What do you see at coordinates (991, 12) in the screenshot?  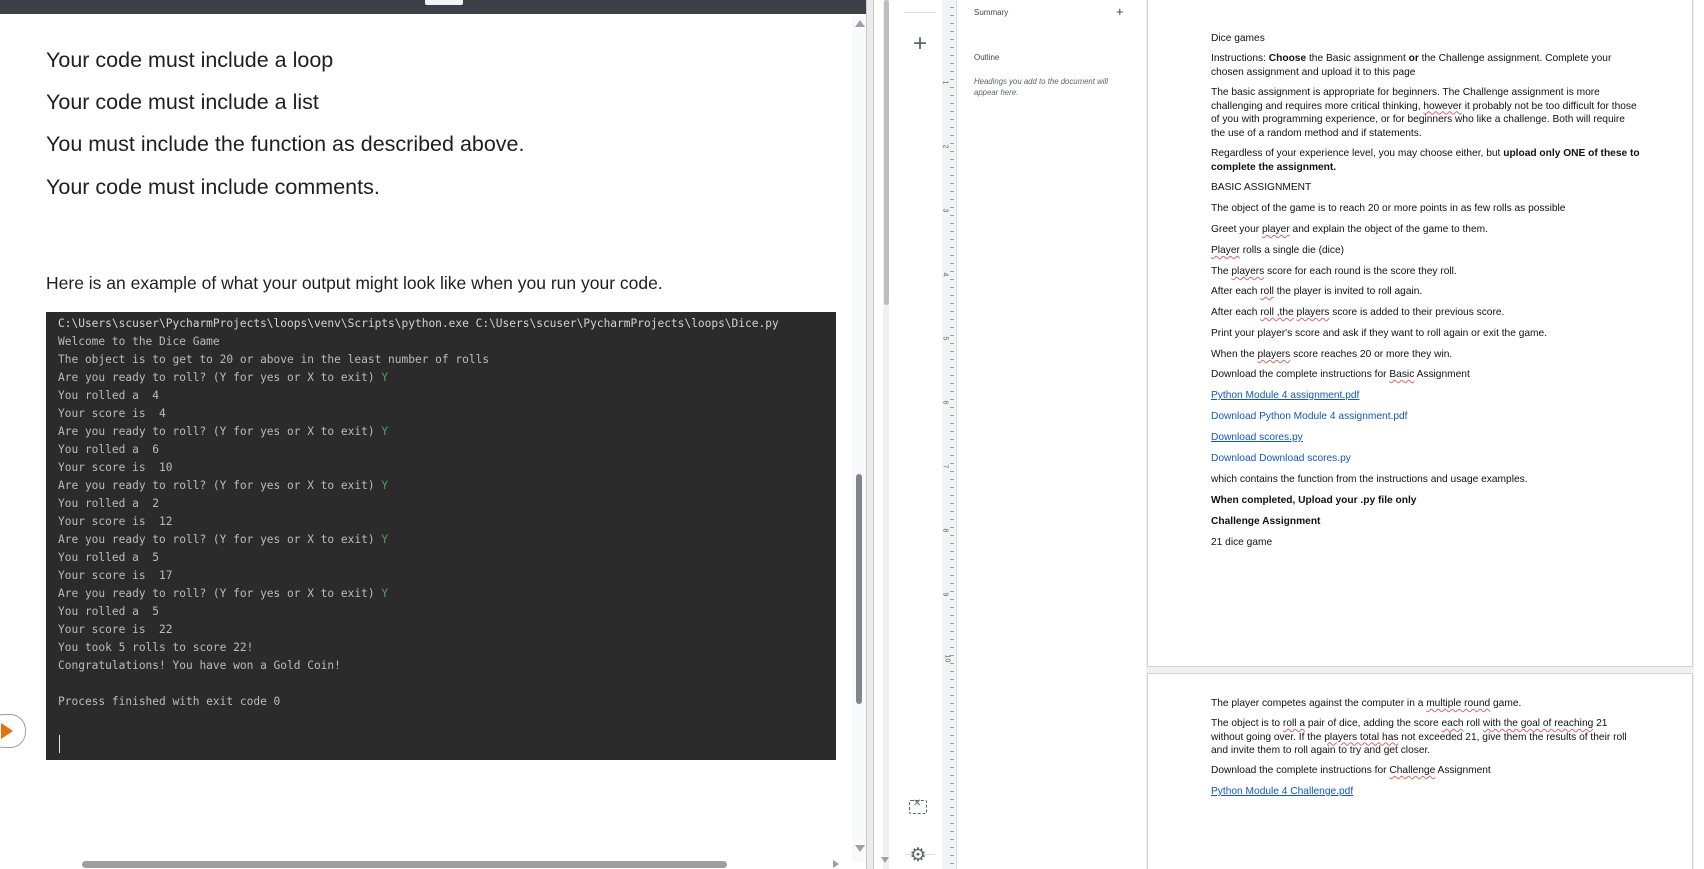 I see `summary-label: Summary` at bounding box center [991, 12].